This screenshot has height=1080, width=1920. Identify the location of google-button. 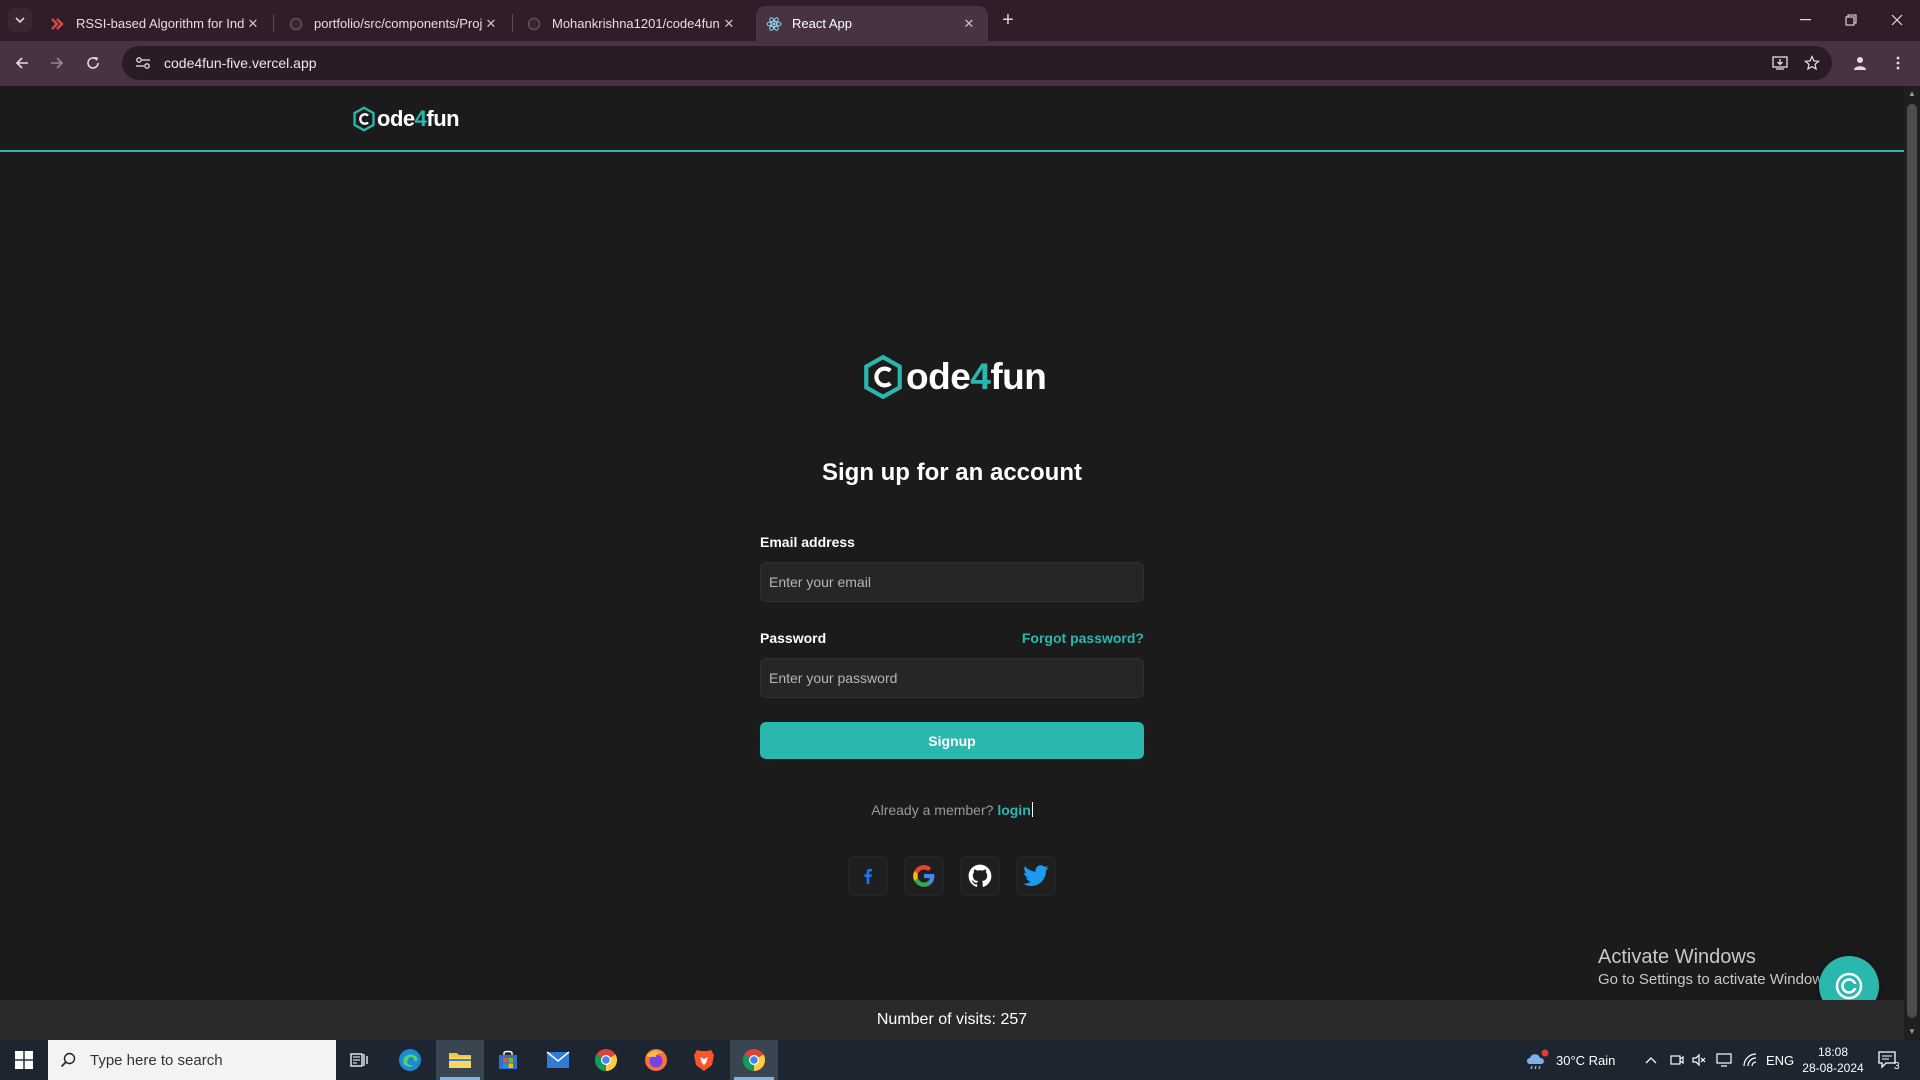
(924, 876).